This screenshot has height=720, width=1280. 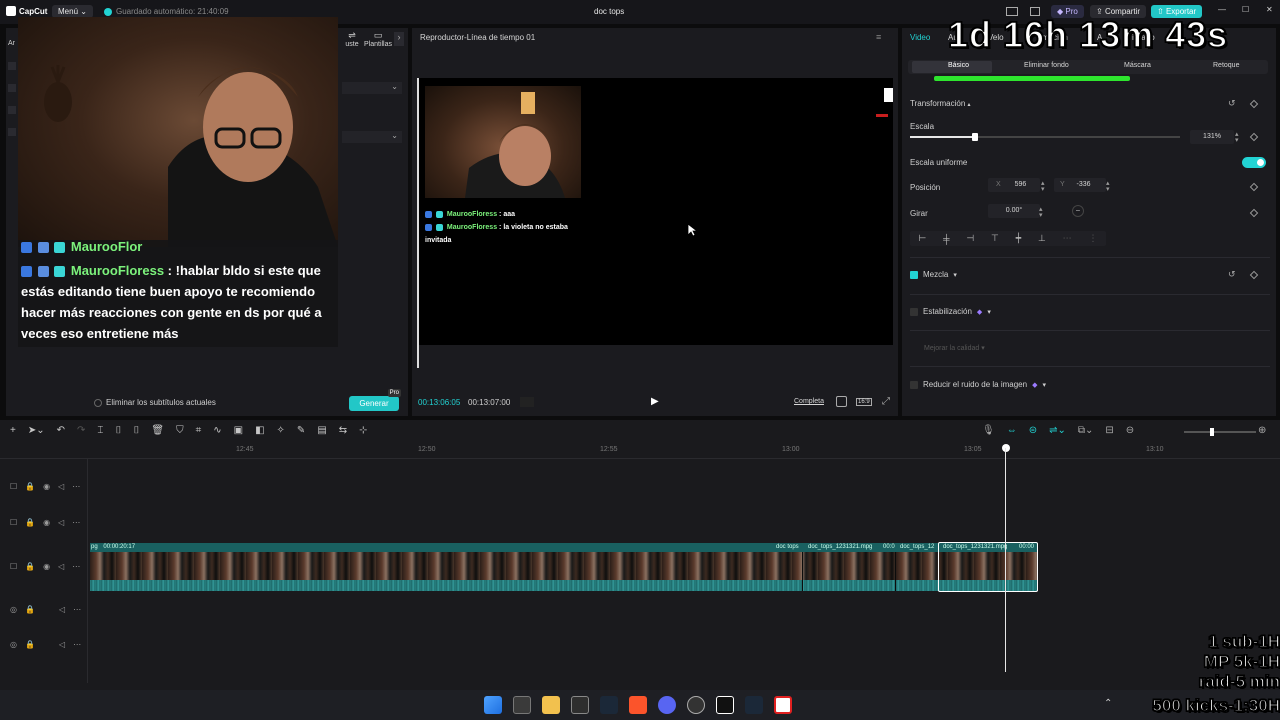 What do you see at coordinates (655, 401) in the screenshot?
I see `play-icon: ▶` at bounding box center [655, 401].